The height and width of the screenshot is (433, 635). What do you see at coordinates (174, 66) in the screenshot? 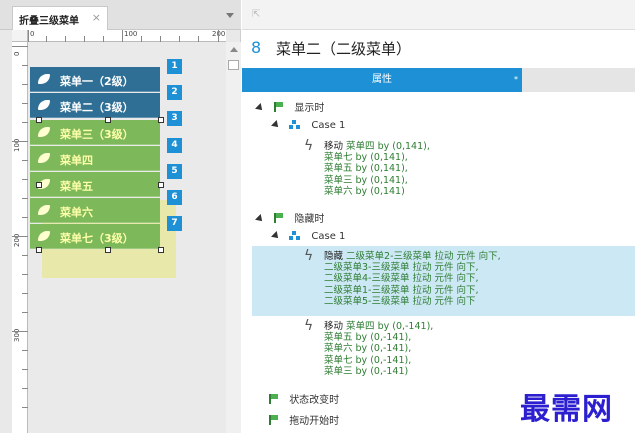
I see `footnote-badge: 1` at bounding box center [174, 66].